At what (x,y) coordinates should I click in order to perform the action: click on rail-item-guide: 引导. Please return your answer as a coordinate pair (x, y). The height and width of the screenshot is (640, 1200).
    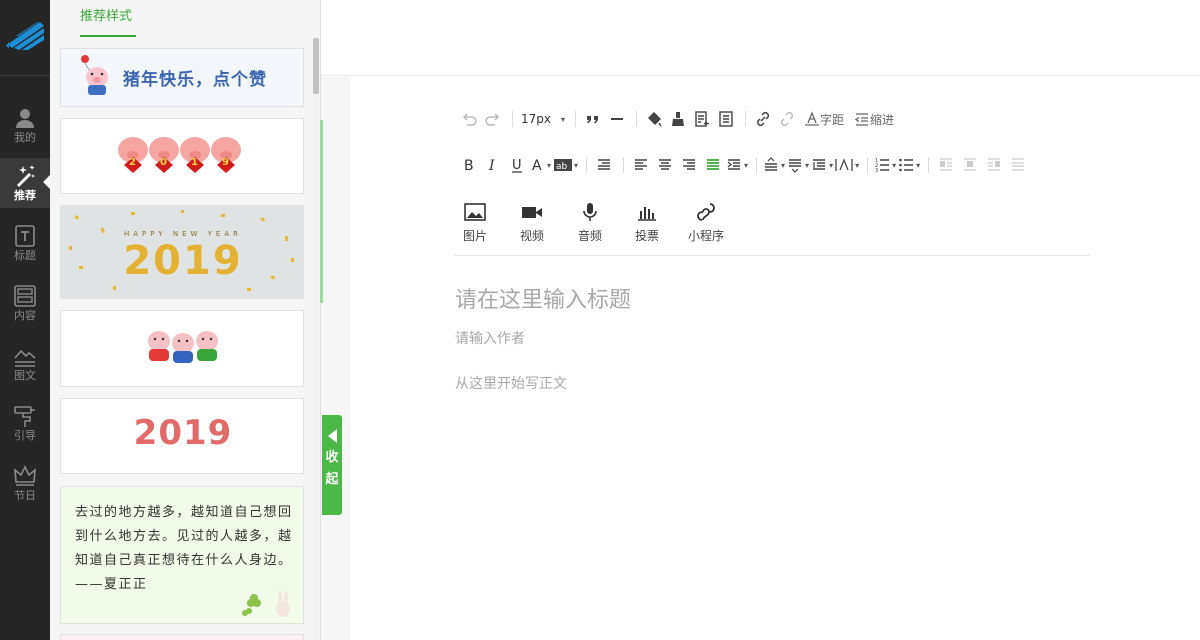
    Looking at the image, I should click on (25, 423).